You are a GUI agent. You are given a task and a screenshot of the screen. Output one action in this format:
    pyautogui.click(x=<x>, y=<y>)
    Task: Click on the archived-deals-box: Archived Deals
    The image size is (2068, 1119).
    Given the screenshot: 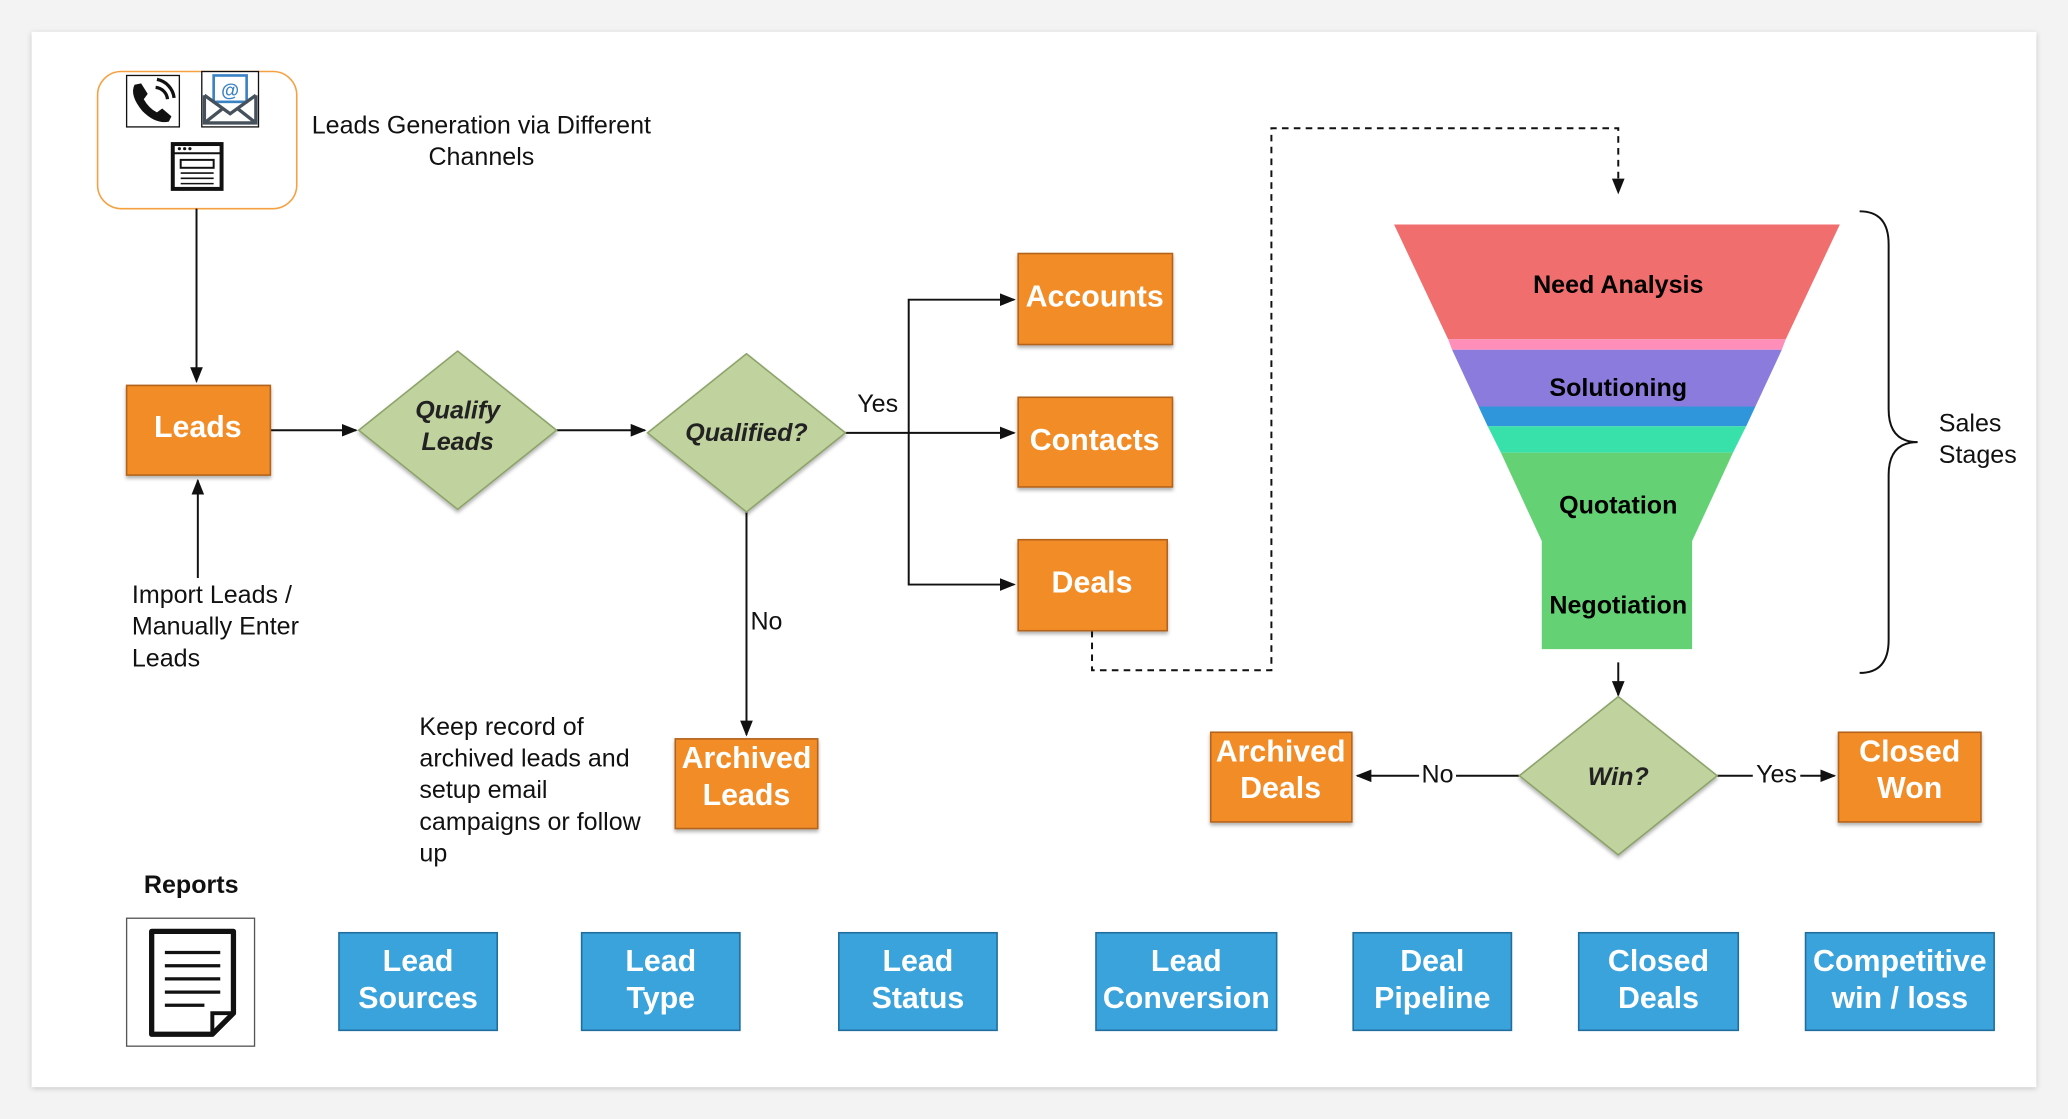 What is the action you would take?
    pyautogui.click(x=1281, y=777)
    